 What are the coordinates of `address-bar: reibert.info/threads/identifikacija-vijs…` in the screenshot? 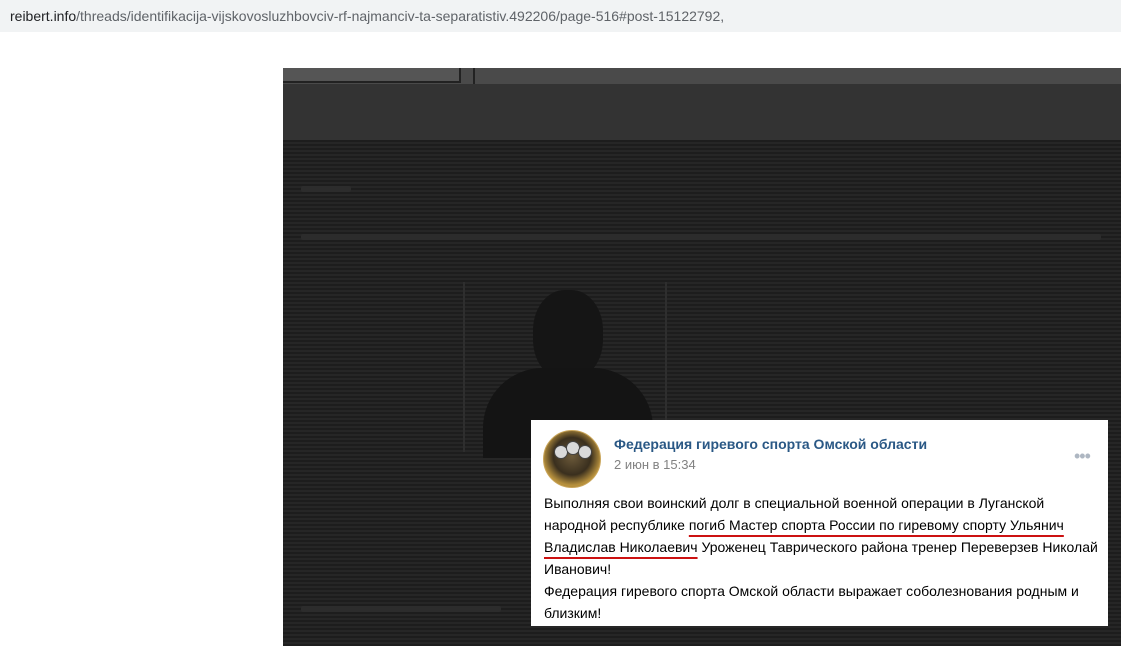 It's located at (560, 16).